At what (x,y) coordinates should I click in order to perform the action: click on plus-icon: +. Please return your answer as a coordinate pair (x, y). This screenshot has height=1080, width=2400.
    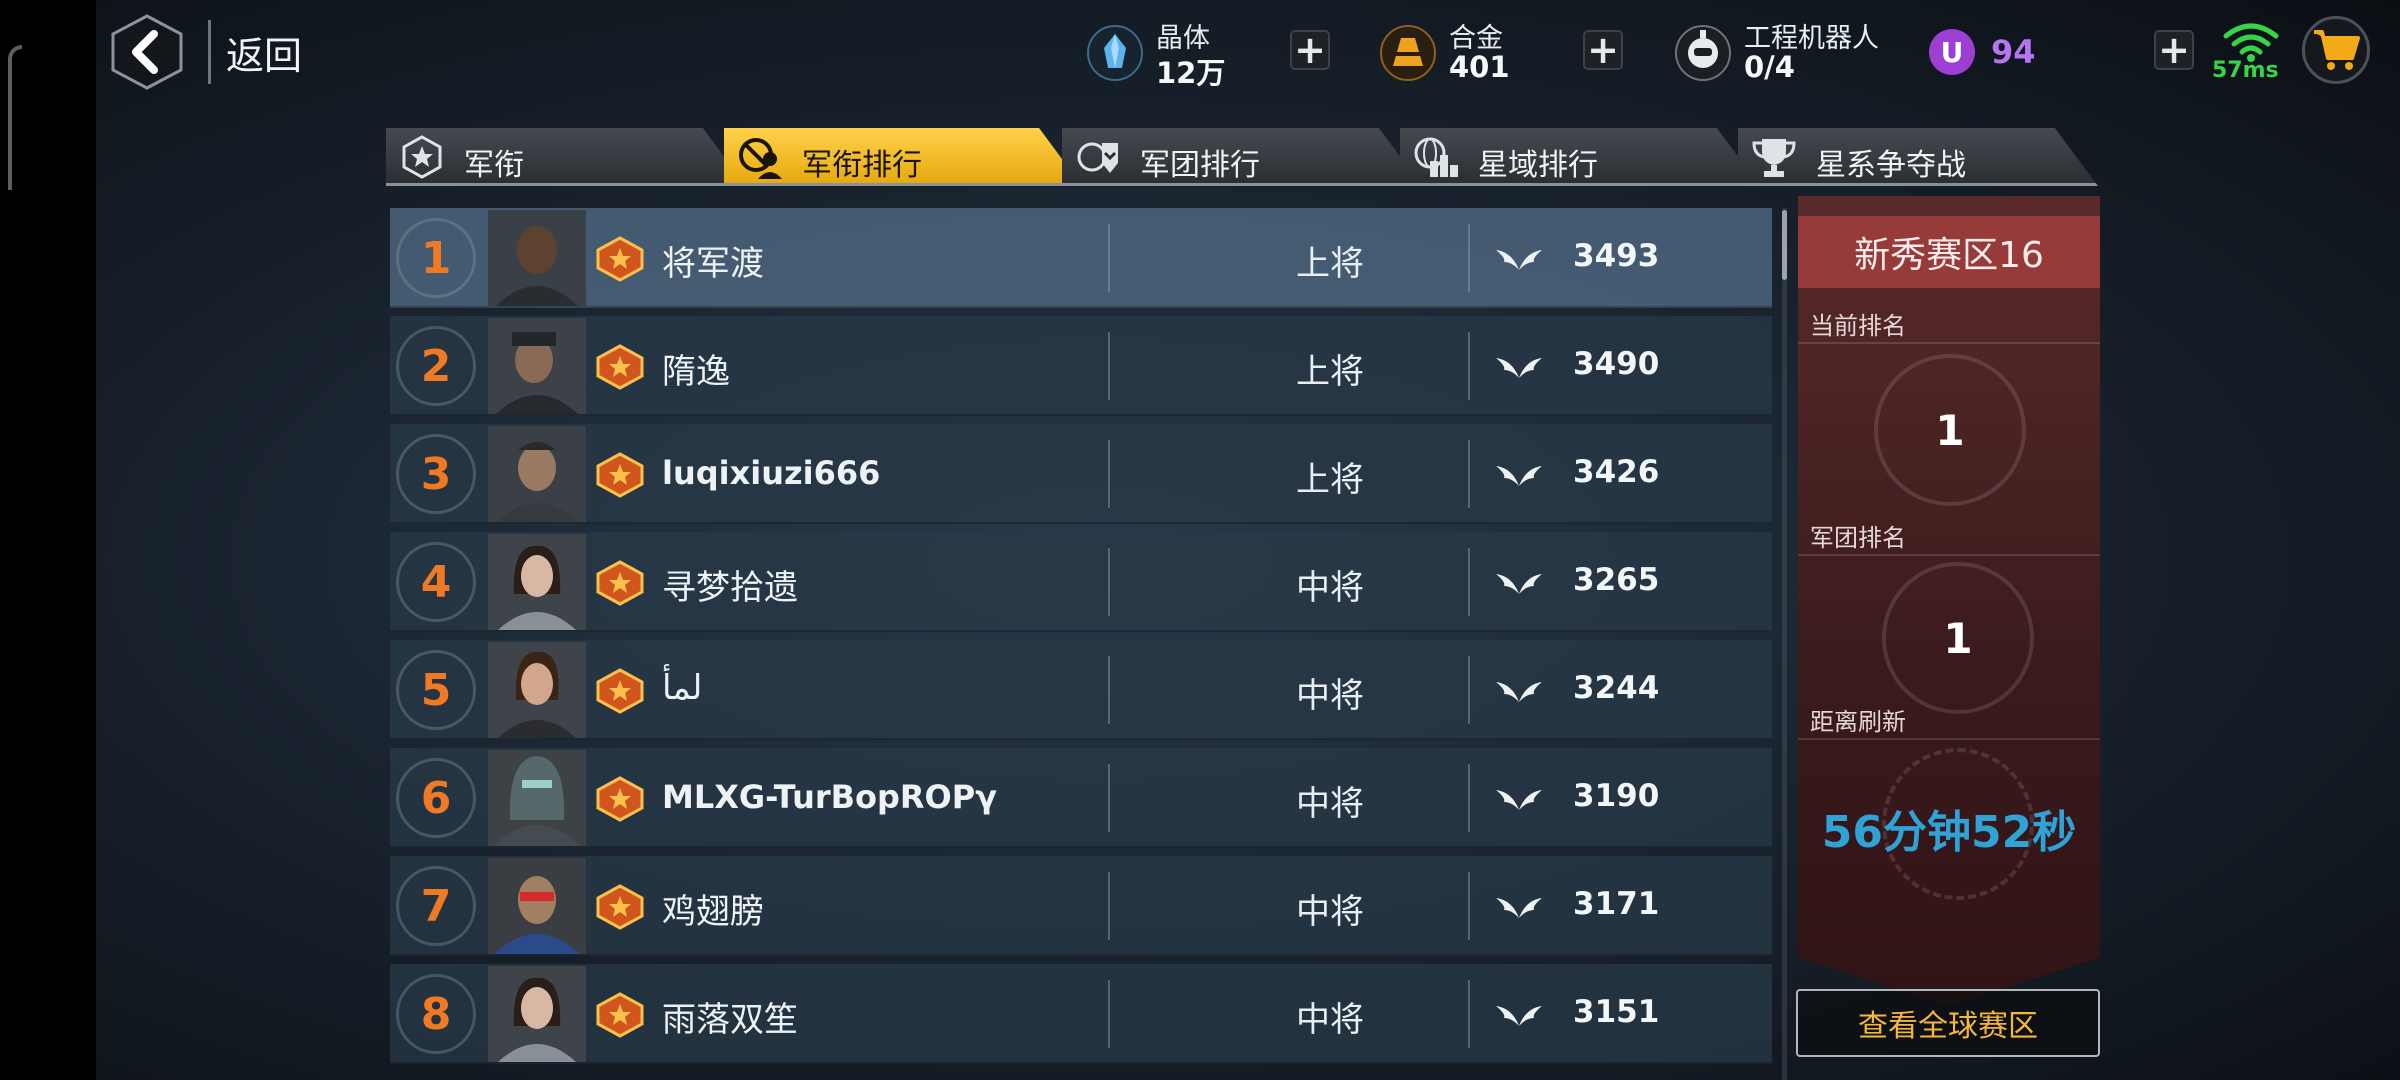
    Looking at the image, I should click on (1603, 50).